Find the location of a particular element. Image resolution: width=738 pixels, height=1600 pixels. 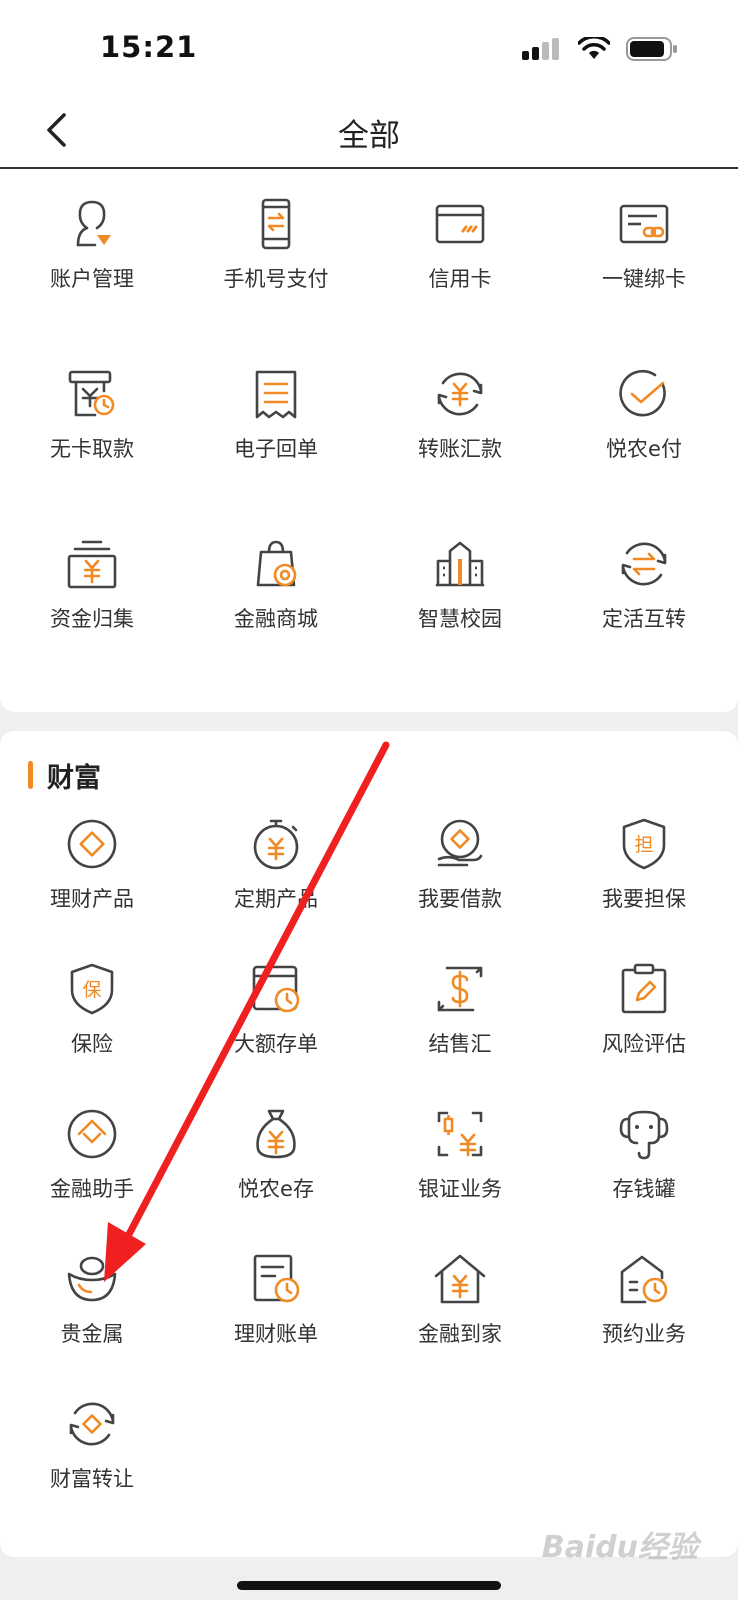

service-item-label: 贵金属 is located at coordinates (92, 1334).